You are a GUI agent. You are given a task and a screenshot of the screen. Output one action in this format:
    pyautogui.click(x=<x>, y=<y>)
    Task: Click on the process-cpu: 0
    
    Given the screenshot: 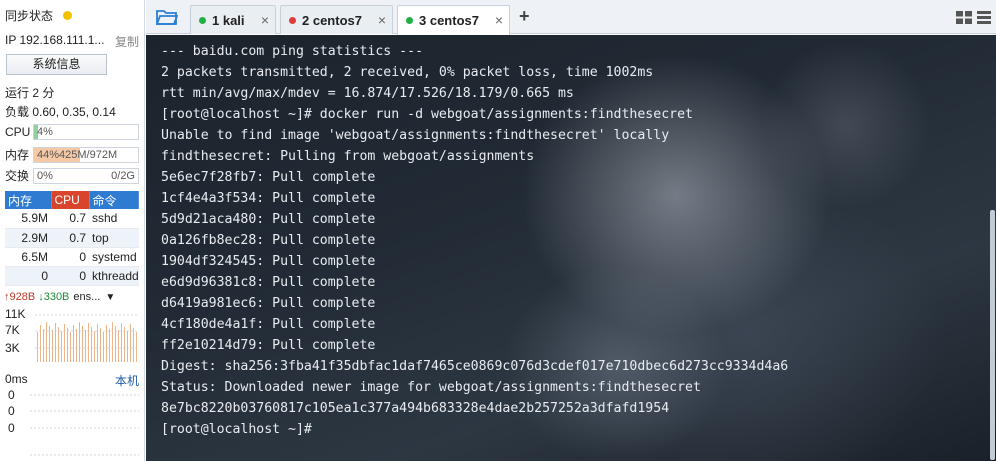 What is the action you would take?
    pyautogui.click(x=70, y=276)
    